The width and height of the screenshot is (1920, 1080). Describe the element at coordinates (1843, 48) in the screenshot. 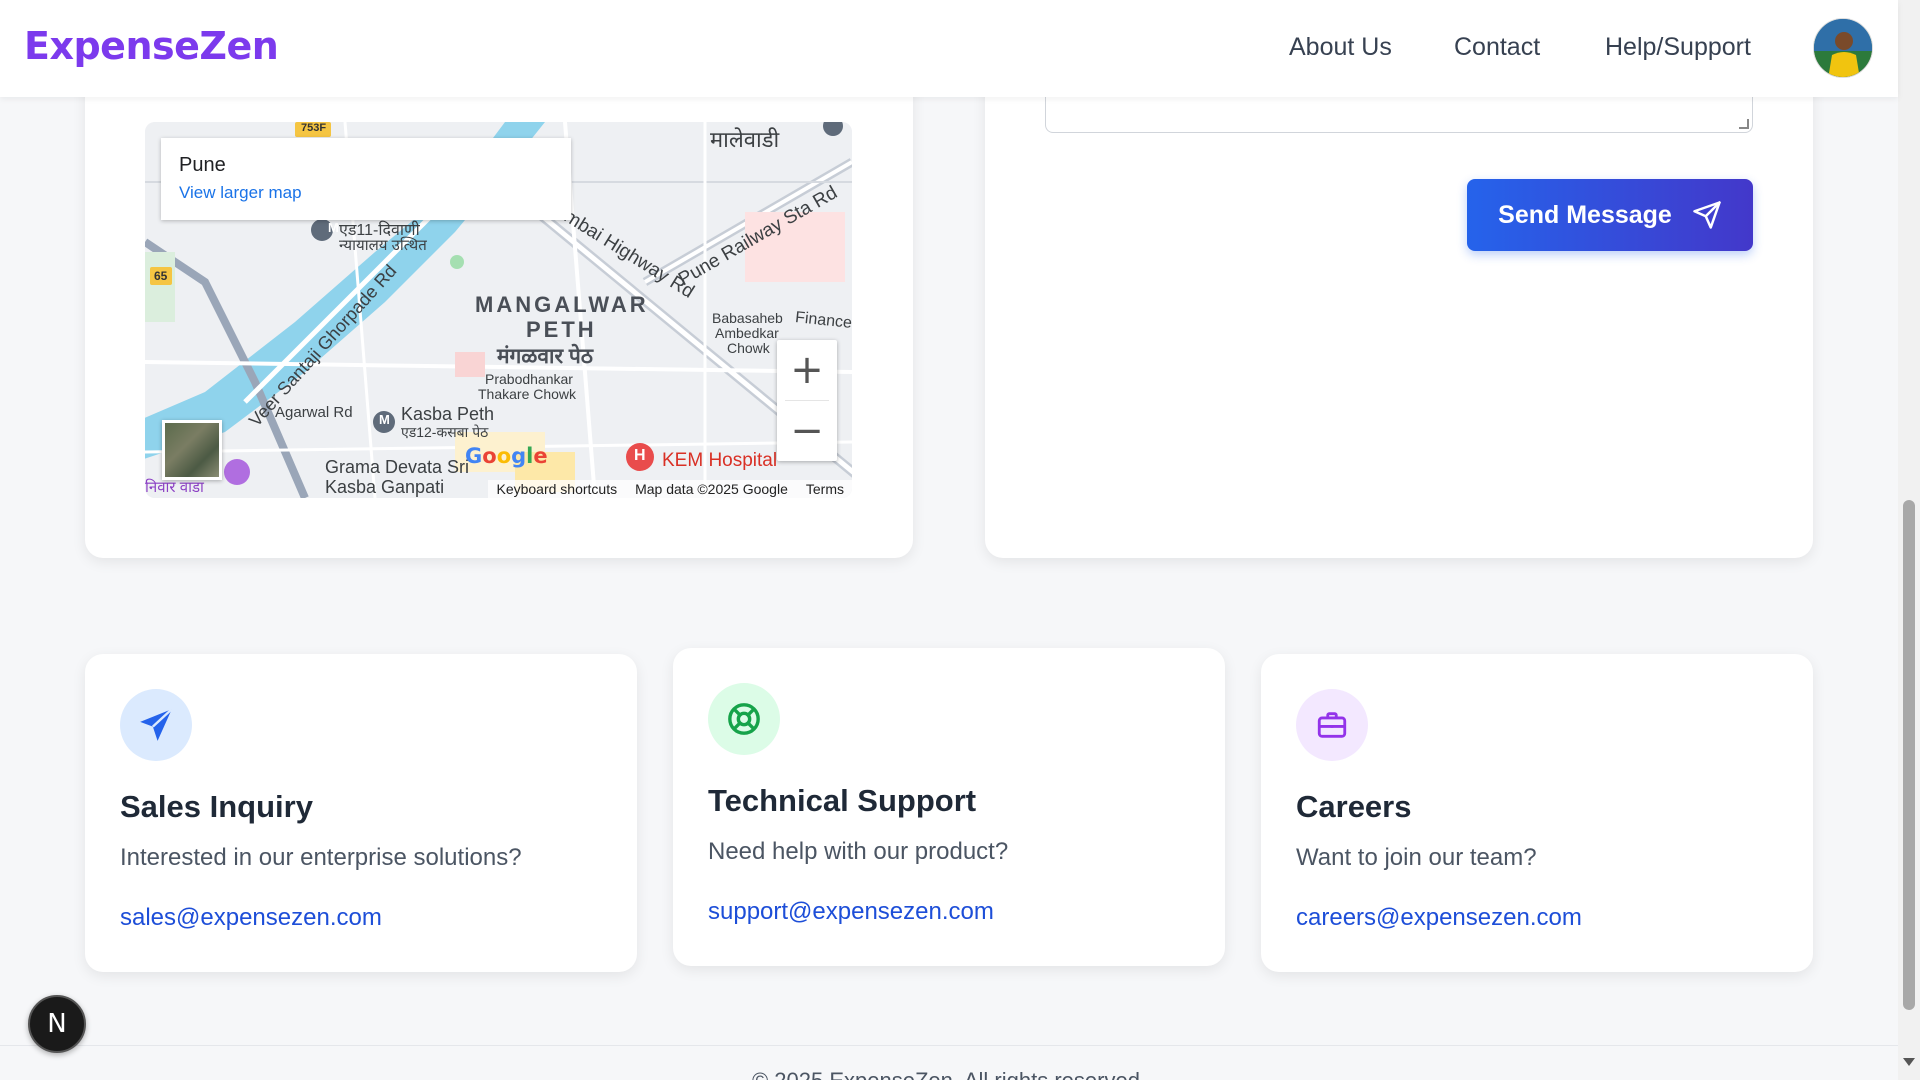

I see `user-avatar` at that location.